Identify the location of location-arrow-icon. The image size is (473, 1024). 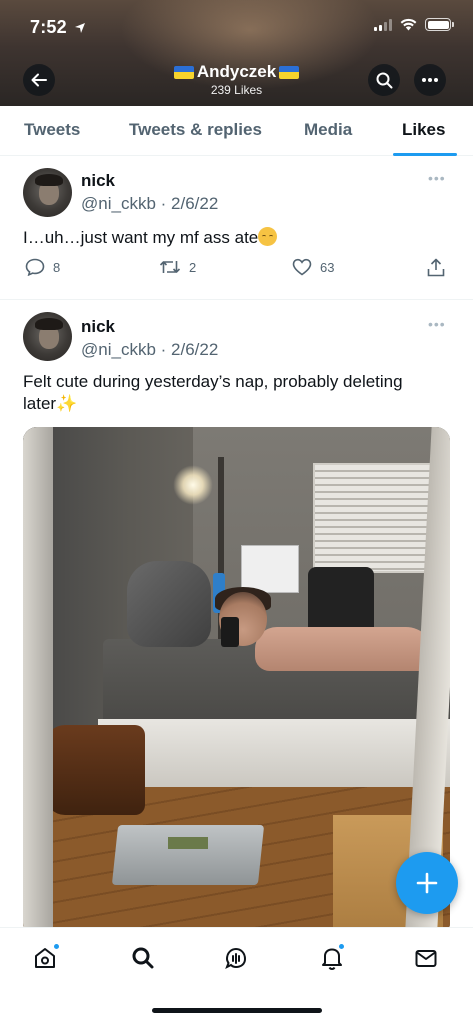
(80, 28).